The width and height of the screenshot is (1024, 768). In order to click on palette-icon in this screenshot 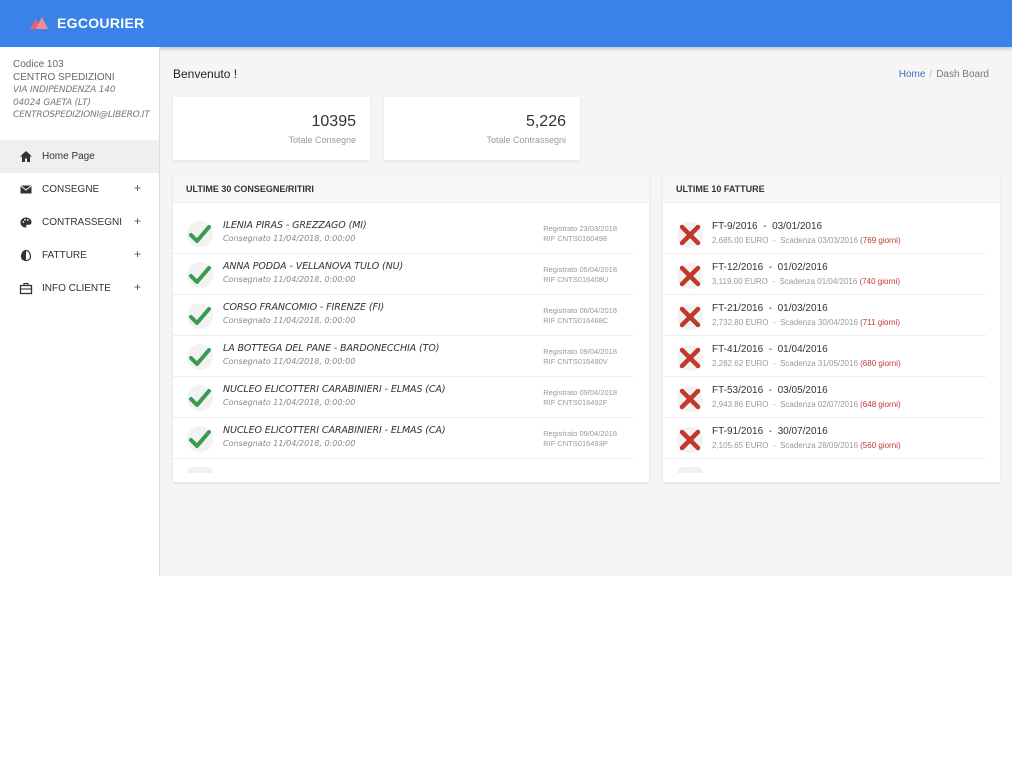, I will do `click(26, 222)`.